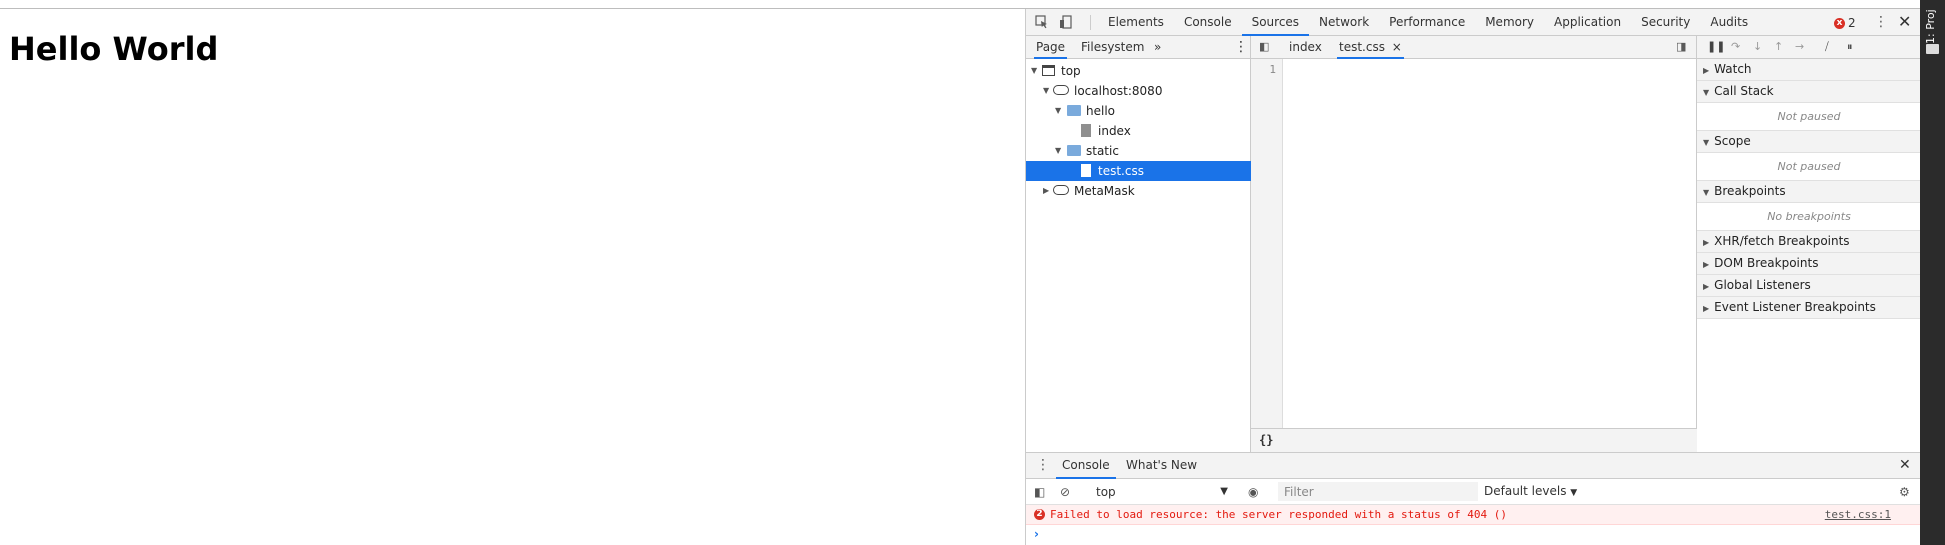 The height and width of the screenshot is (545, 1945). What do you see at coordinates (1809, 70) in the screenshot?
I see `pane-watch: ▶ Watch` at bounding box center [1809, 70].